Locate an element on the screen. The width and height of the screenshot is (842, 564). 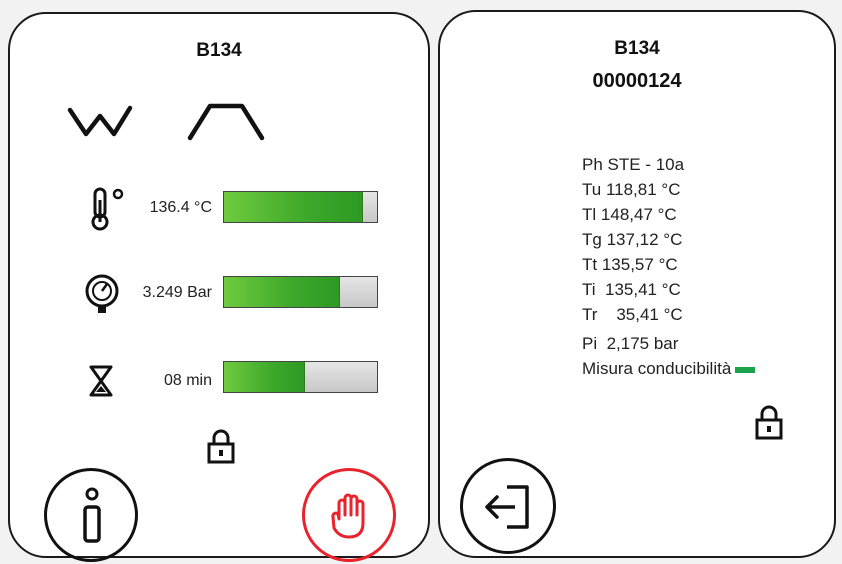
pressure-gauge-icon is located at coordinates (102, 293).